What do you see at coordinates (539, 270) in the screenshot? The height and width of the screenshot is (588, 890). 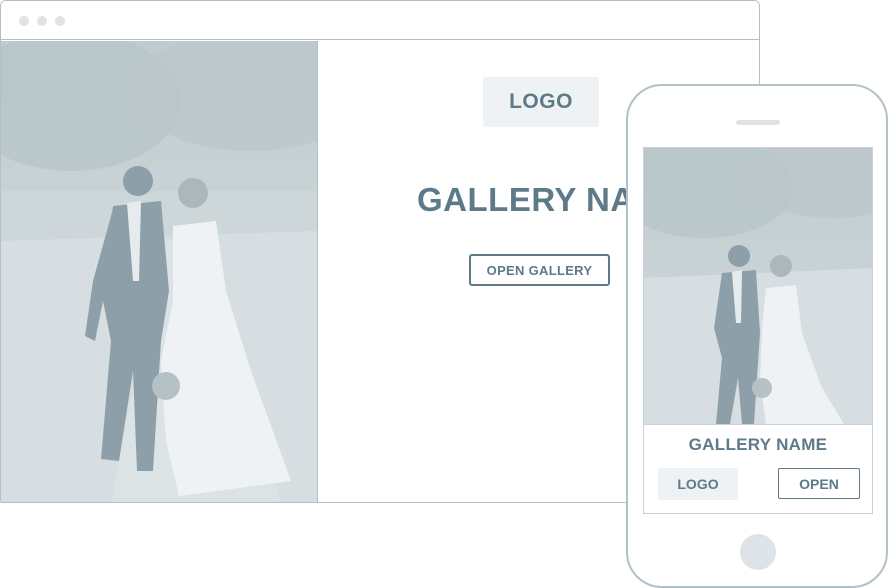 I see `open-gallery-button: OPEN GALLERY` at bounding box center [539, 270].